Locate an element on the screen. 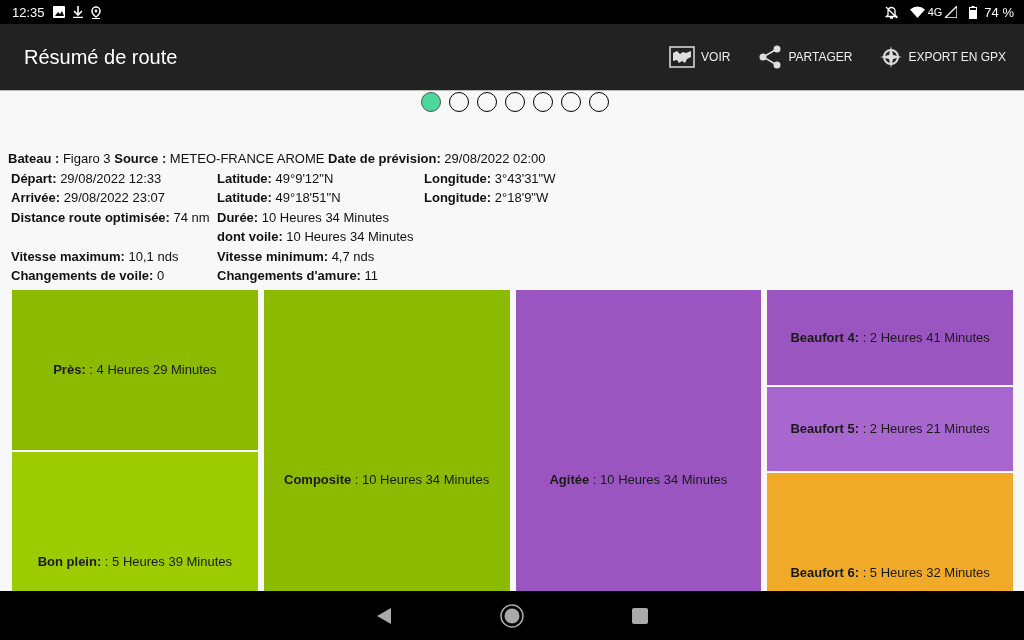 This screenshot has height=640, width=1024. signal-icon is located at coordinates (951, 12).